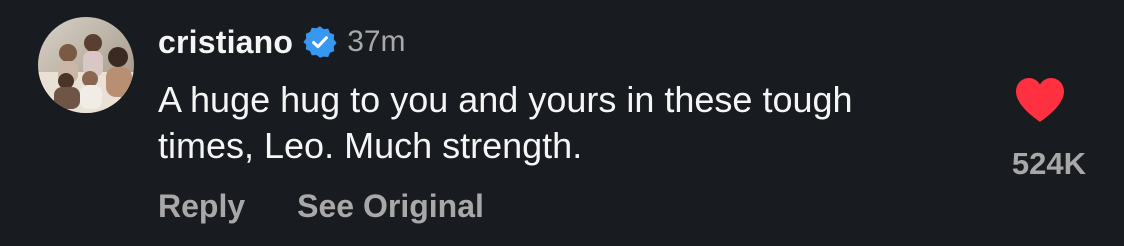  I want to click on like-button, so click(1040, 100).